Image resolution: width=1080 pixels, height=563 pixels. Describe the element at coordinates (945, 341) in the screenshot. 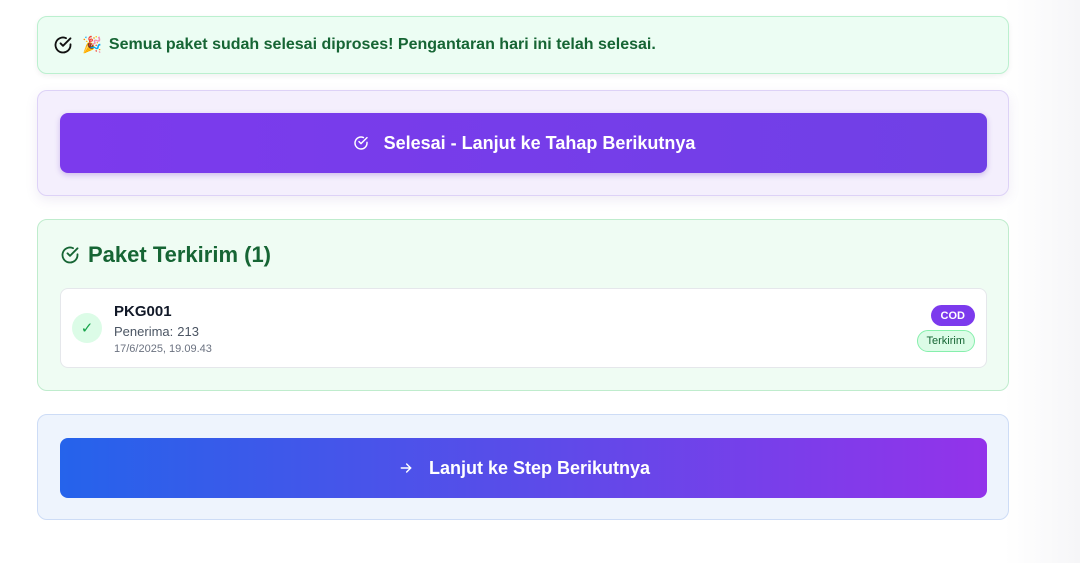

I see `status-badge: Terkirim` at that location.